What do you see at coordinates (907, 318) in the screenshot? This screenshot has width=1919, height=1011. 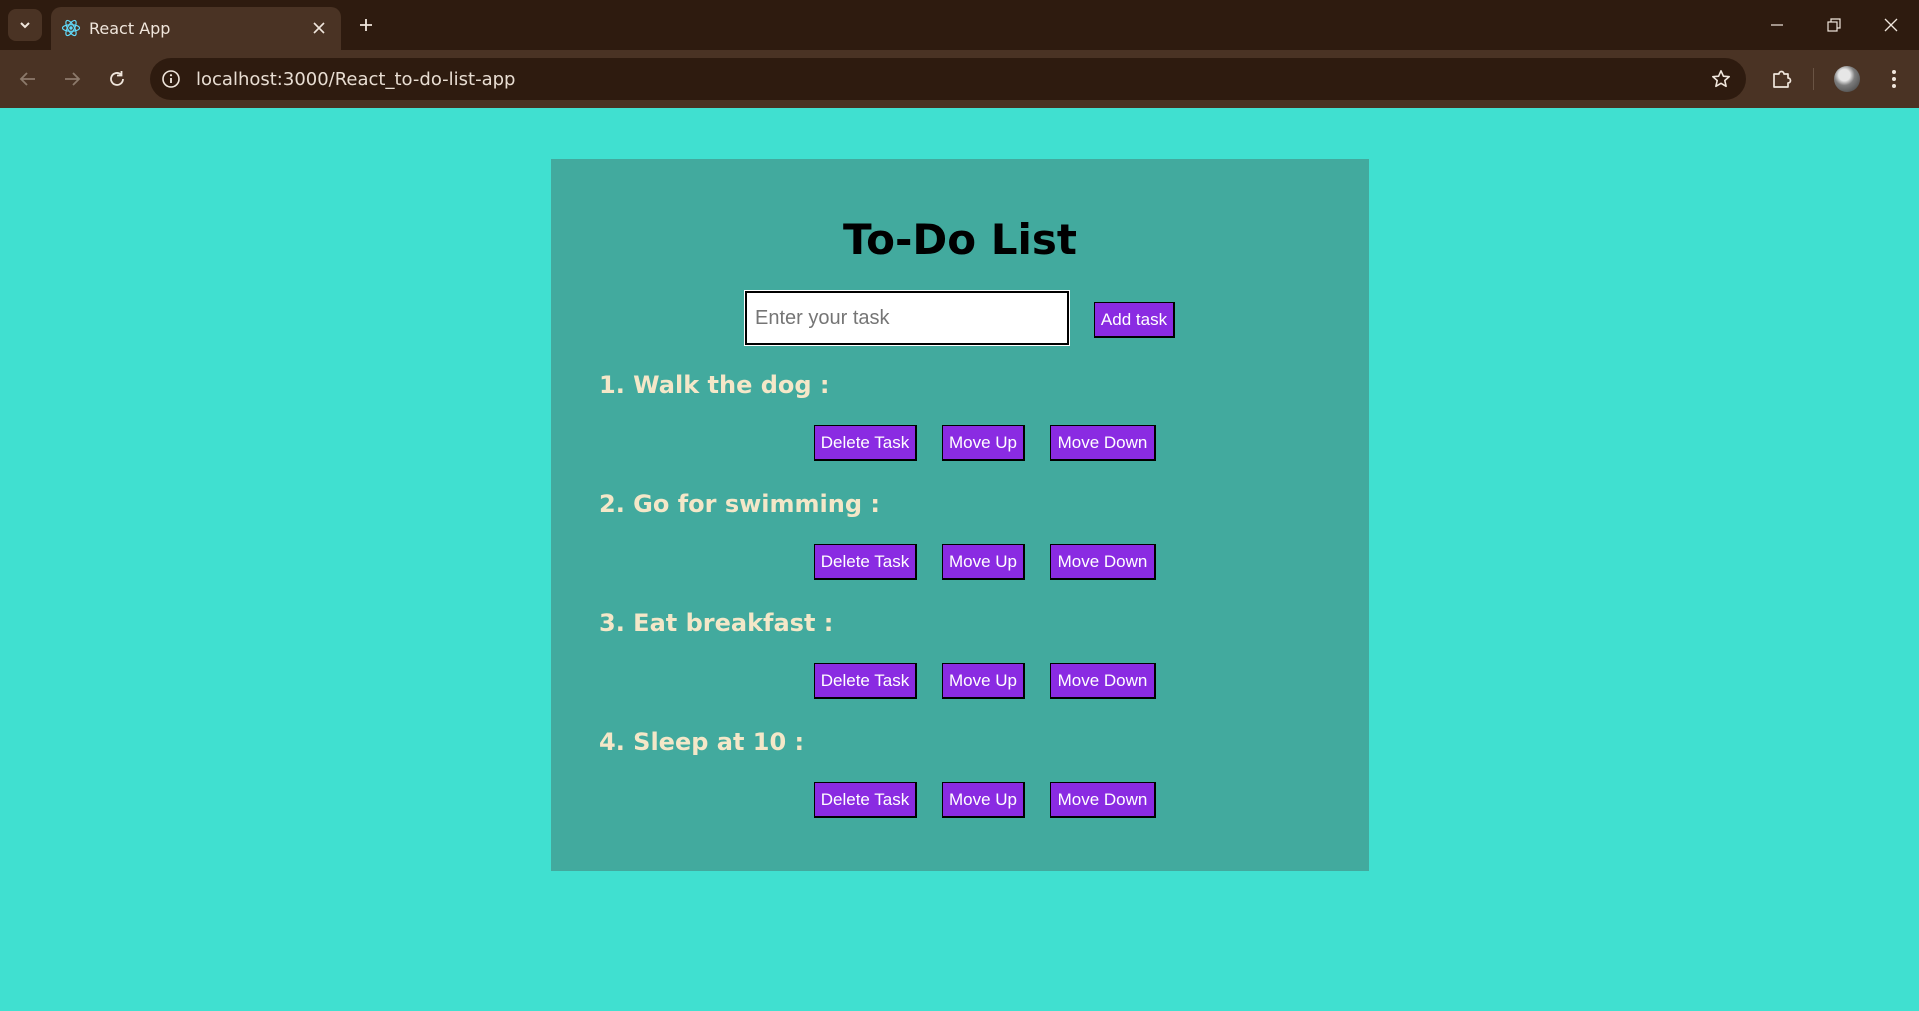 I see `task-input` at bounding box center [907, 318].